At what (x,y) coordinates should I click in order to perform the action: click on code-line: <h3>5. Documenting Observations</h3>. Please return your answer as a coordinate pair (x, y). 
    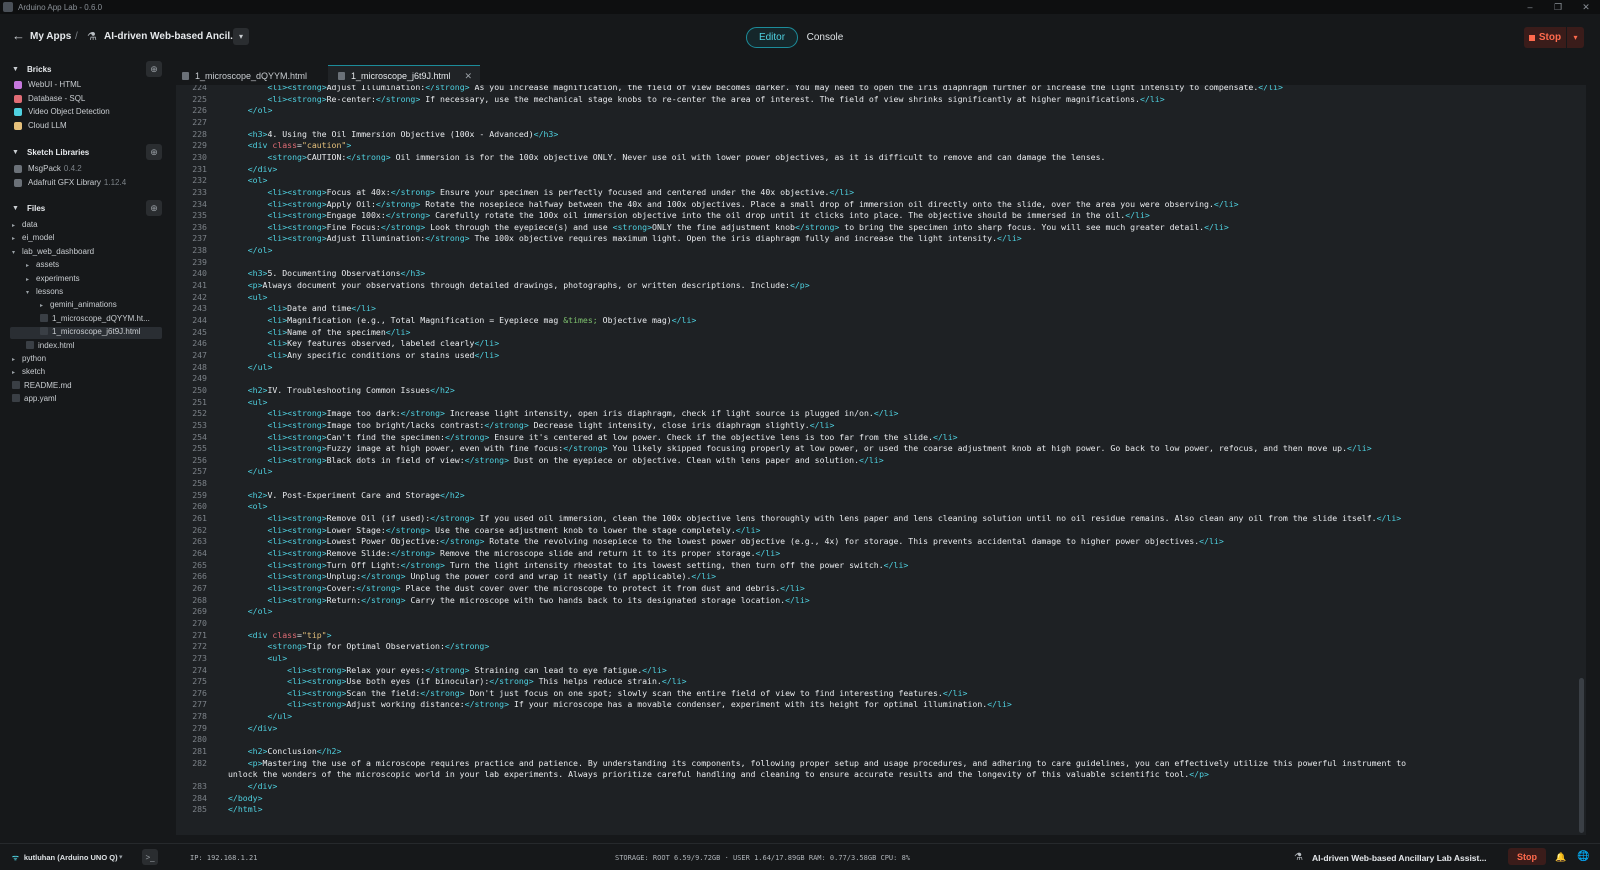
    Looking at the image, I should click on (326, 274).